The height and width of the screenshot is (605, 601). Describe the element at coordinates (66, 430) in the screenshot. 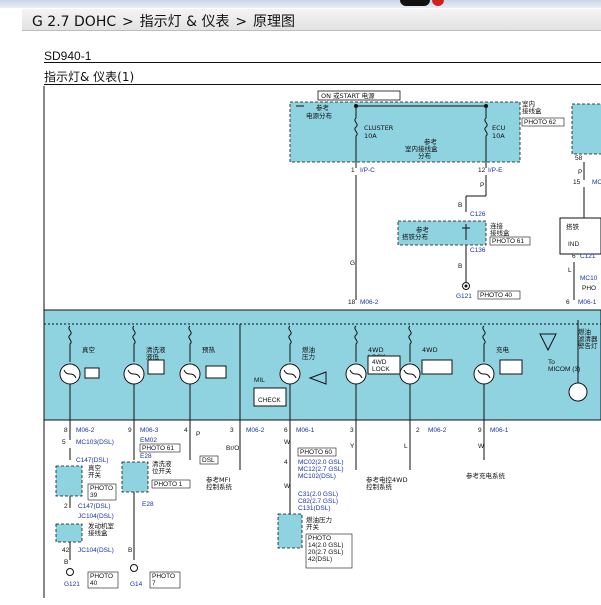

I see `svg-text: 8` at that location.